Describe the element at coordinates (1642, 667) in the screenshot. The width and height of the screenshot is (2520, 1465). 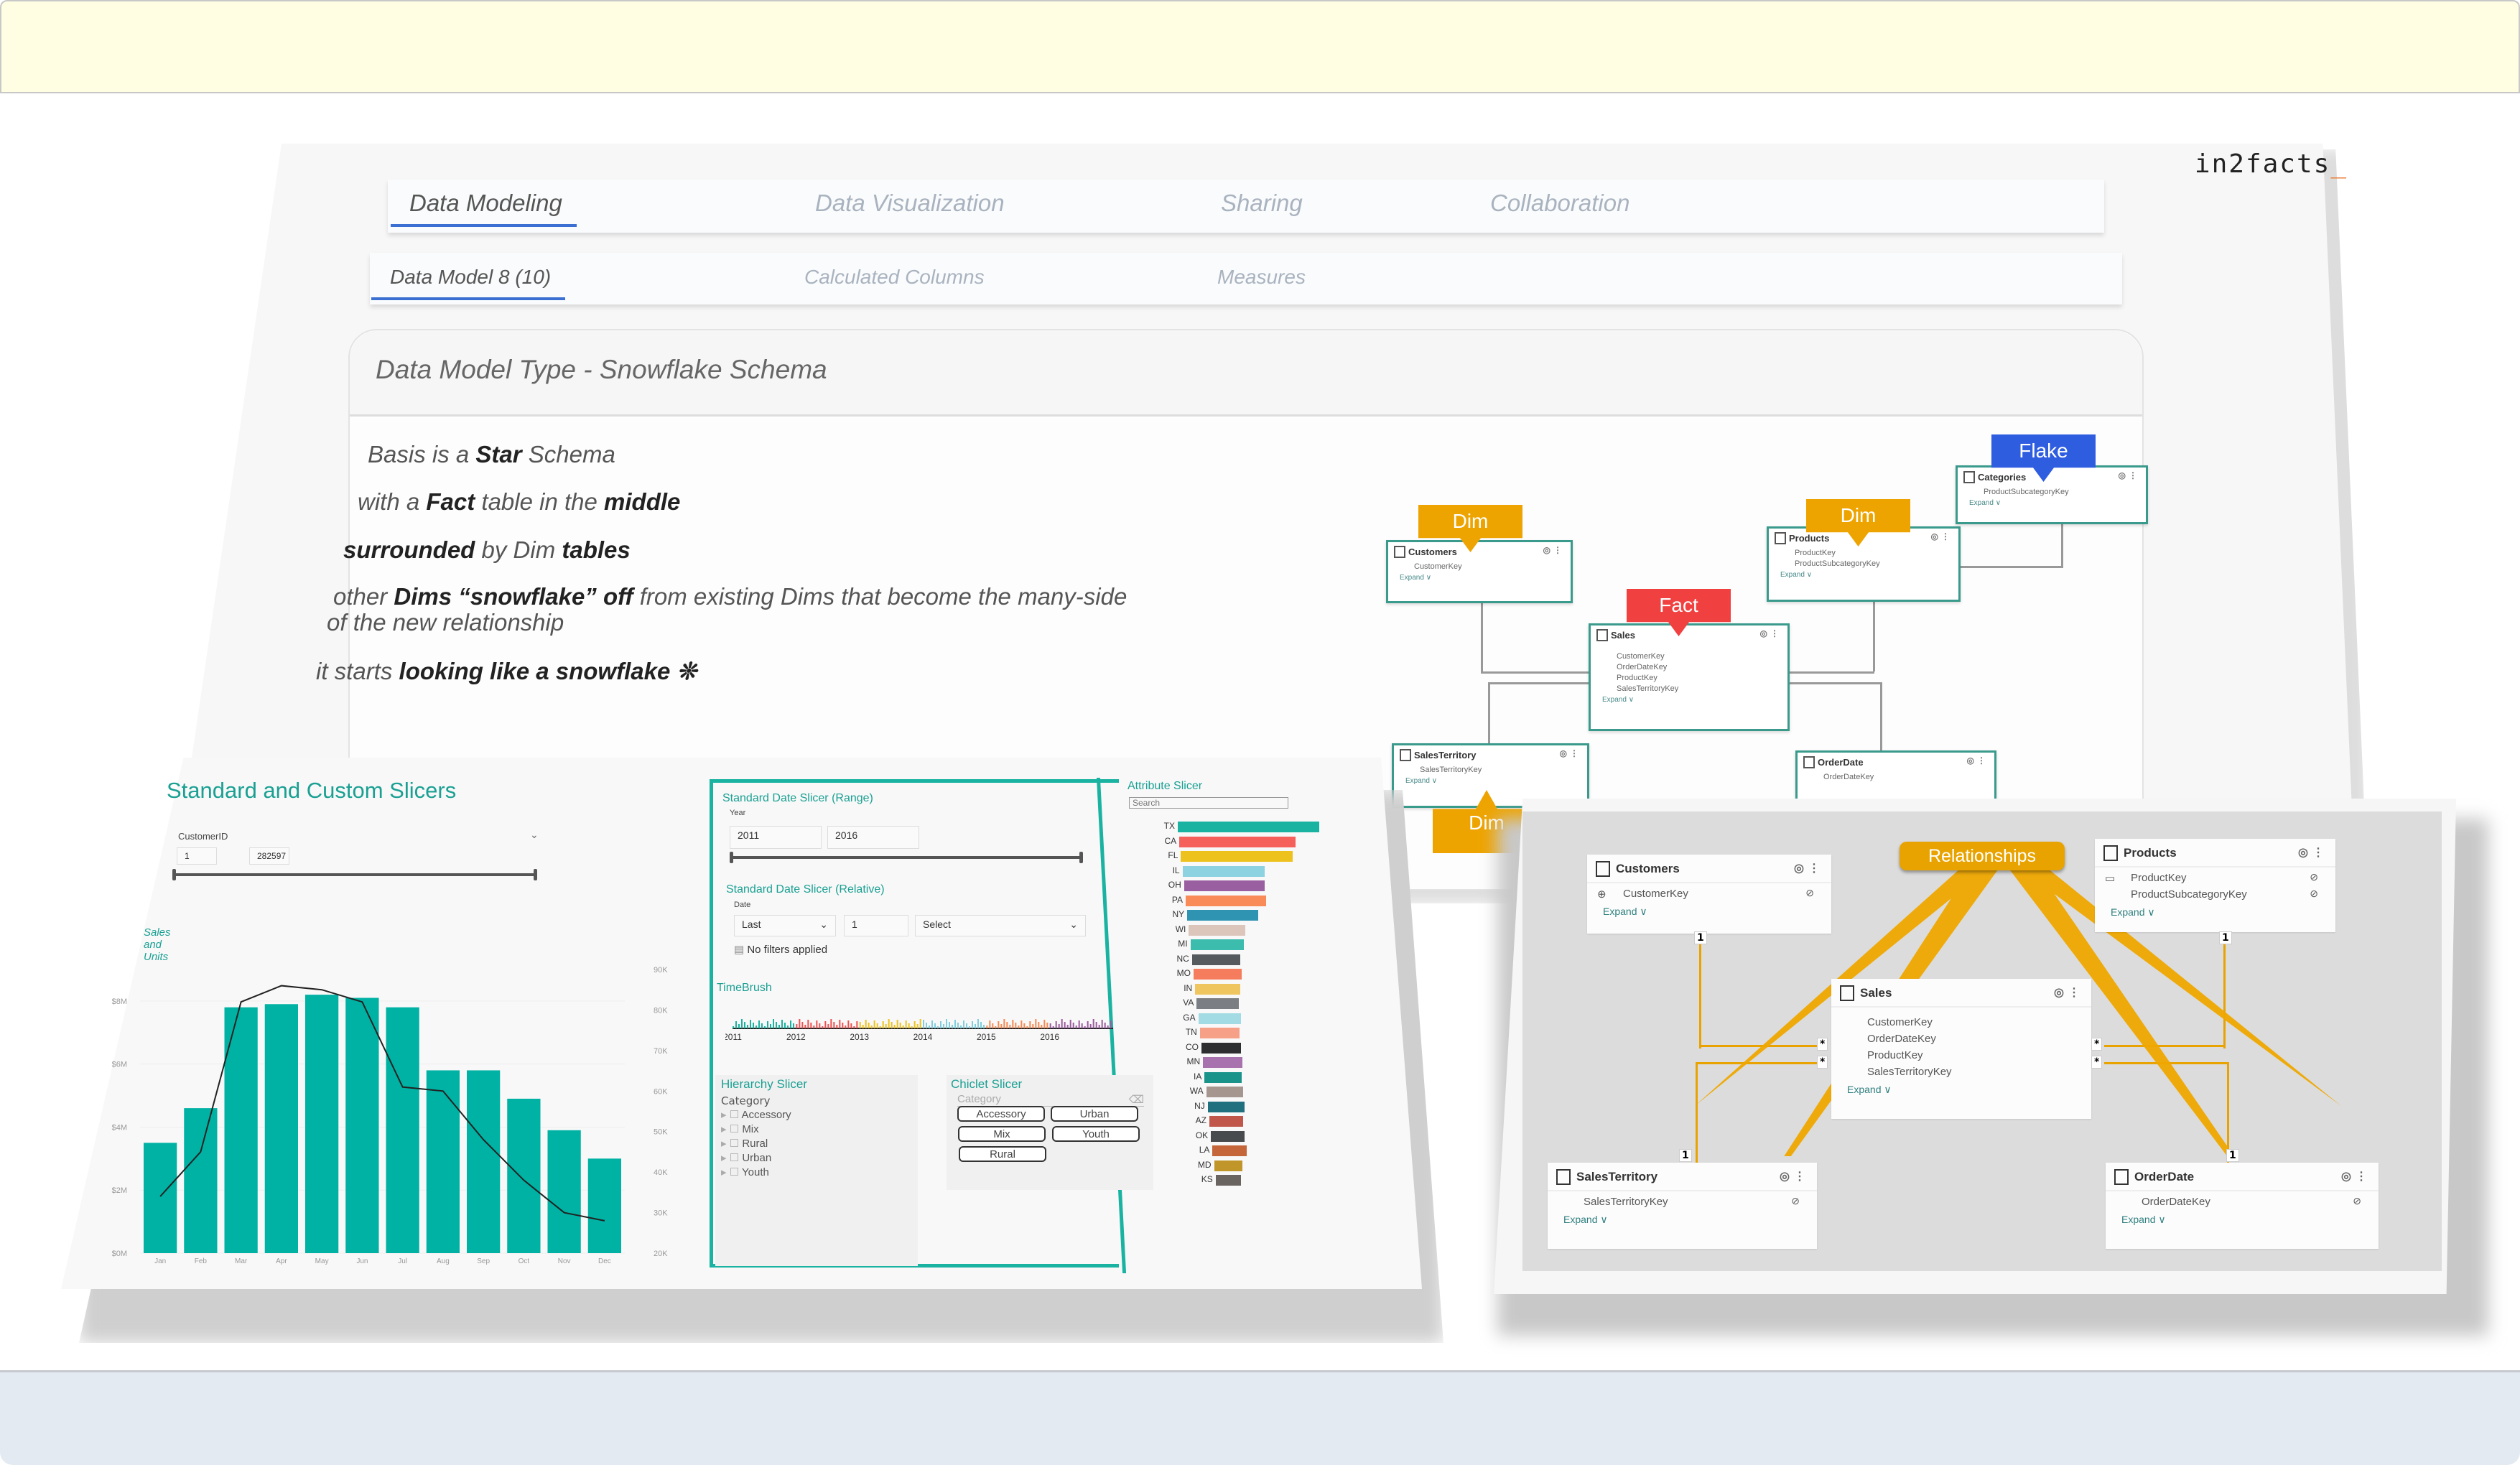
I see `field: OrderDateKey` at that location.